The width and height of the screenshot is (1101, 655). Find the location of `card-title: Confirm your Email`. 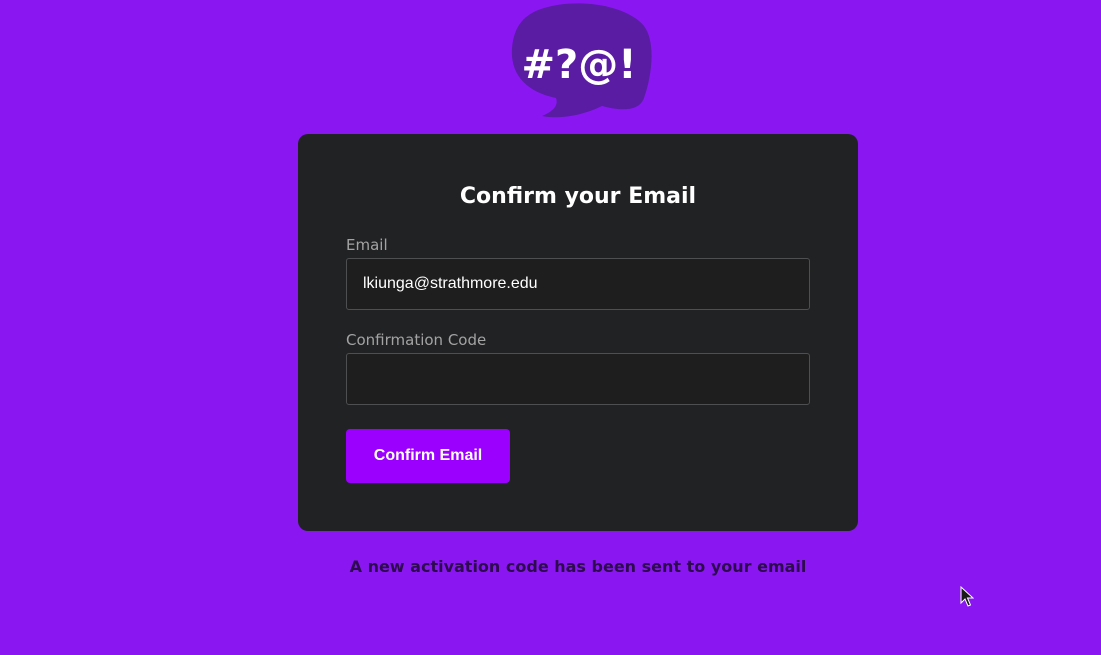

card-title: Confirm your Email is located at coordinates (578, 196).